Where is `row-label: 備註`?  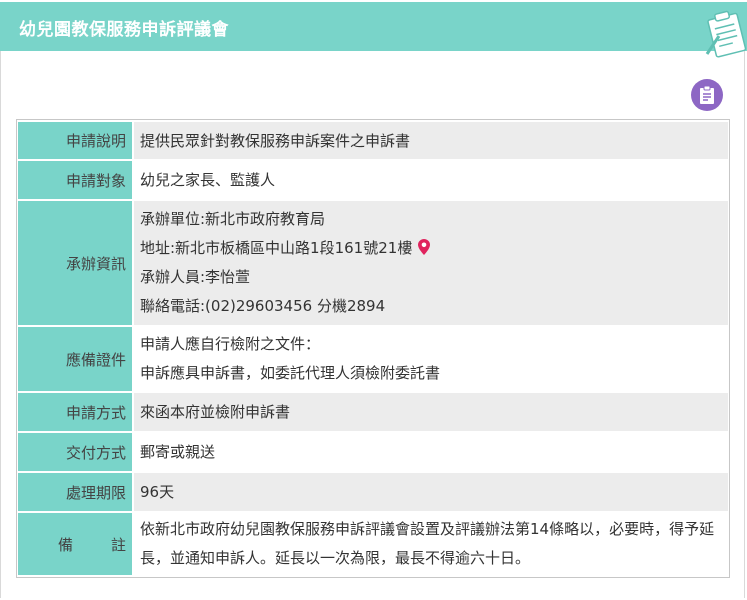
row-label: 備註 is located at coordinates (76, 544).